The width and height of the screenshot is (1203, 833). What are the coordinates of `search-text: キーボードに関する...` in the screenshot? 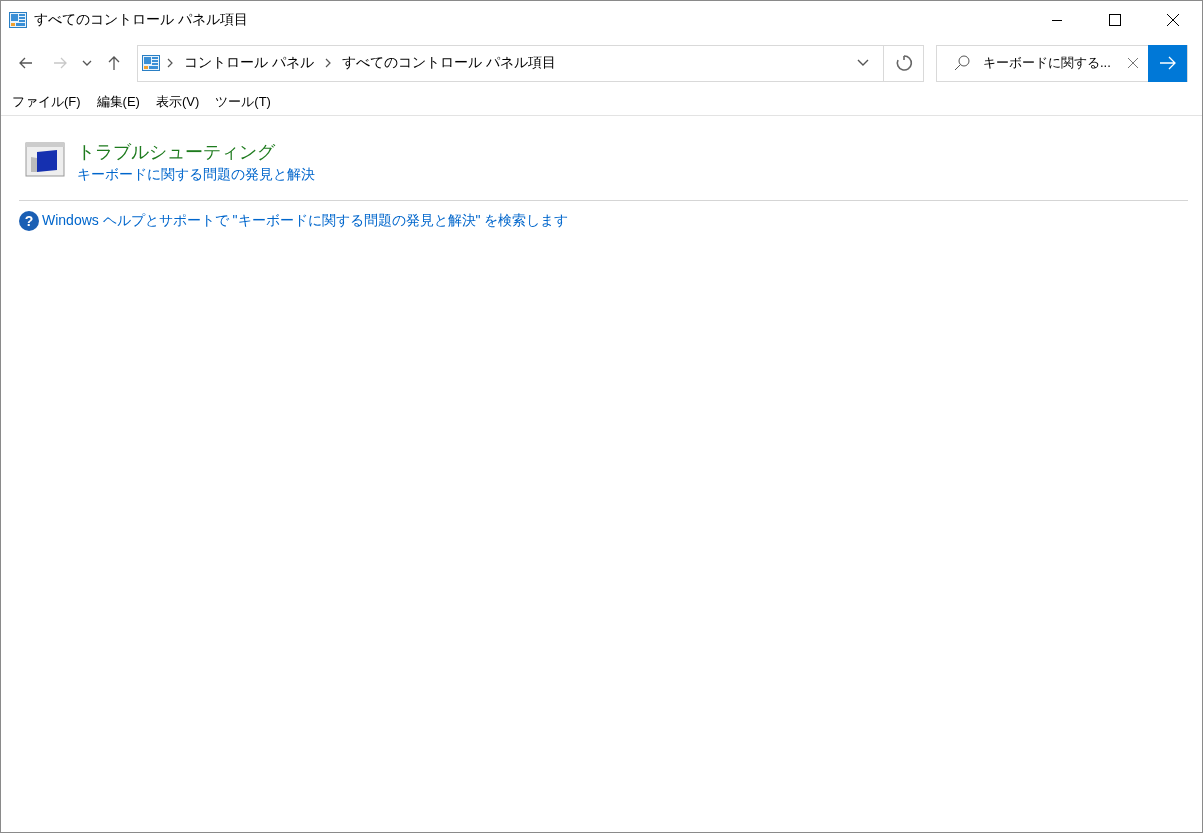 It's located at (1047, 63).